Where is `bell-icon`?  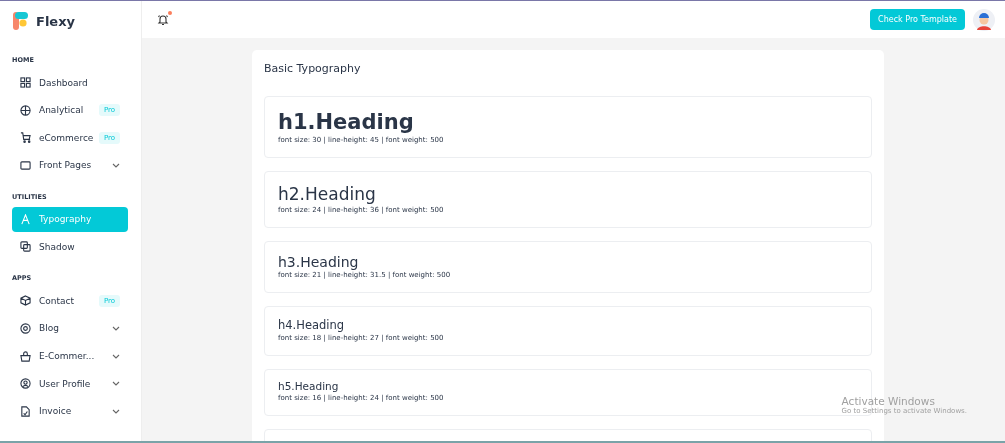 bell-icon is located at coordinates (163, 19).